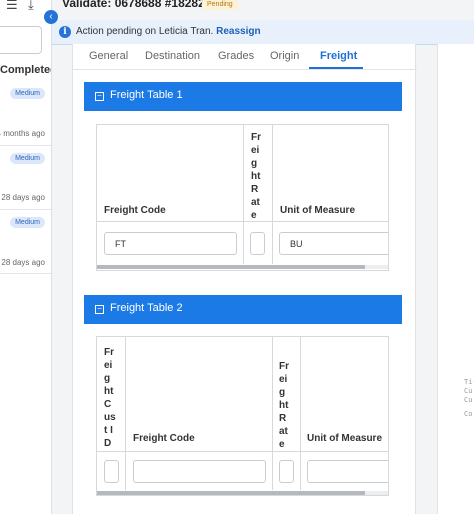 Image resolution: width=474 pixels, height=514 pixels. Describe the element at coordinates (220, 5) in the screenshot. I see `status-badge: Pending` at that location.